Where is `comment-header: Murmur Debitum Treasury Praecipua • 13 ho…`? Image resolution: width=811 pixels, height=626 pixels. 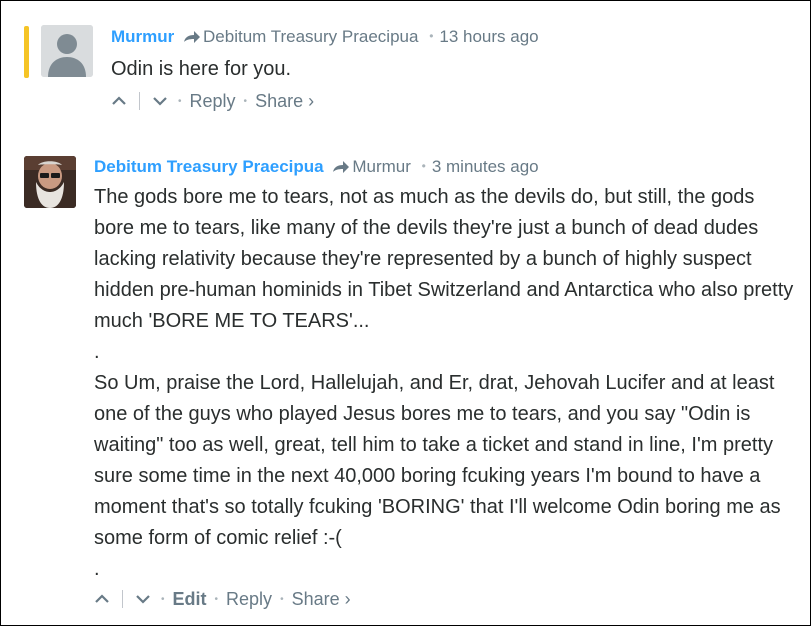 comment-header: Murmur Debitum Treasury Praecipua • 13 ho… is located at coordinates (325, 37).